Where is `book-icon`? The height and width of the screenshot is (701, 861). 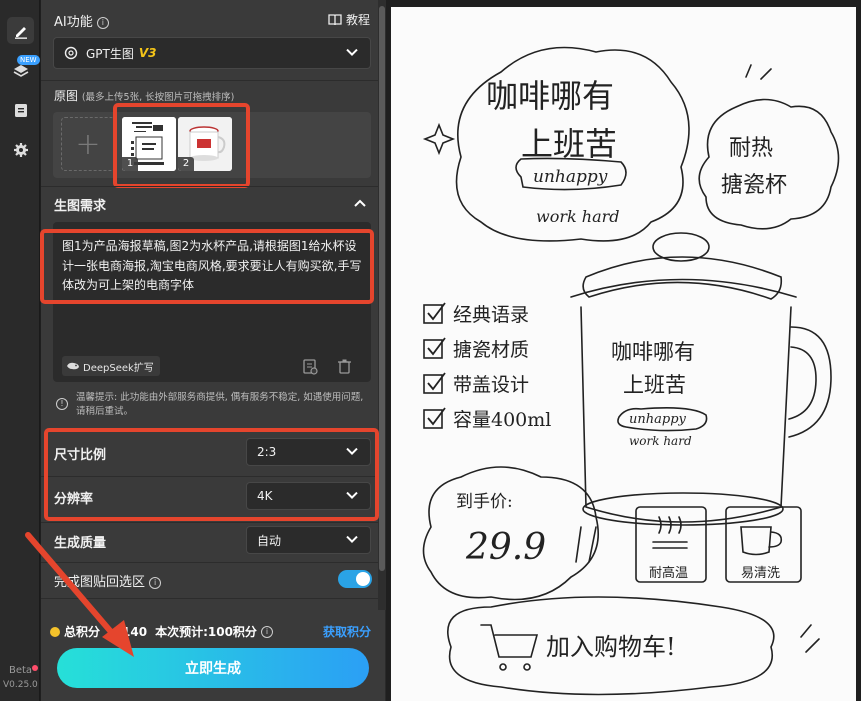
book-icon is located at coordinates (335, 19).